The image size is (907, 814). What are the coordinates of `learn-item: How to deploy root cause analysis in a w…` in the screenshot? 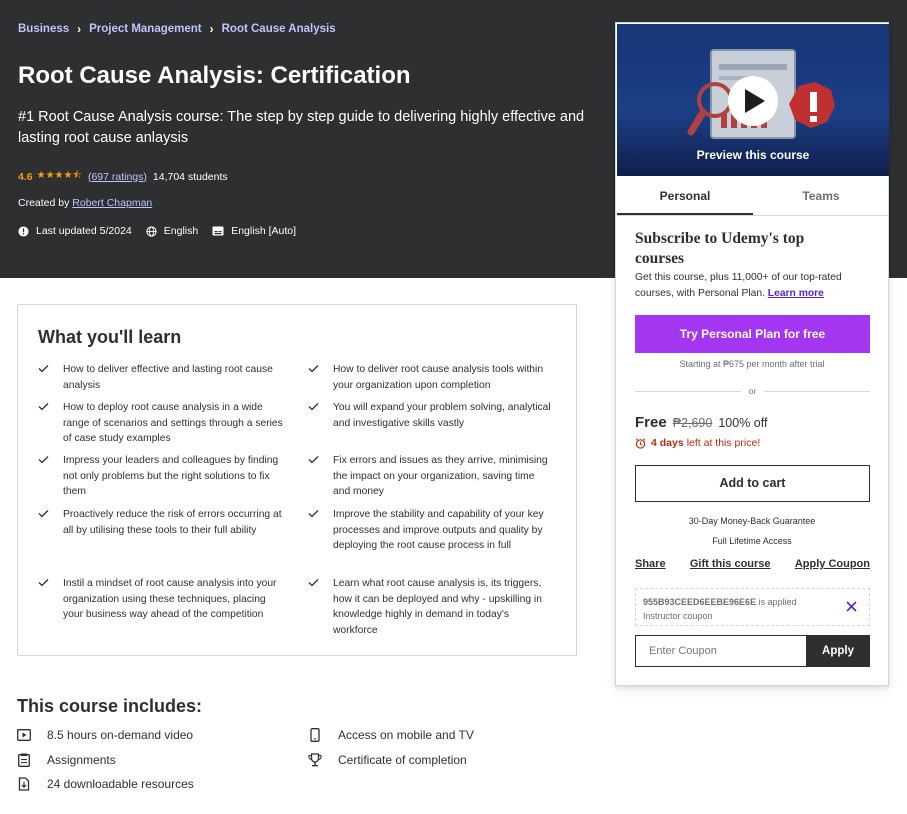 It's located at (160, 423).